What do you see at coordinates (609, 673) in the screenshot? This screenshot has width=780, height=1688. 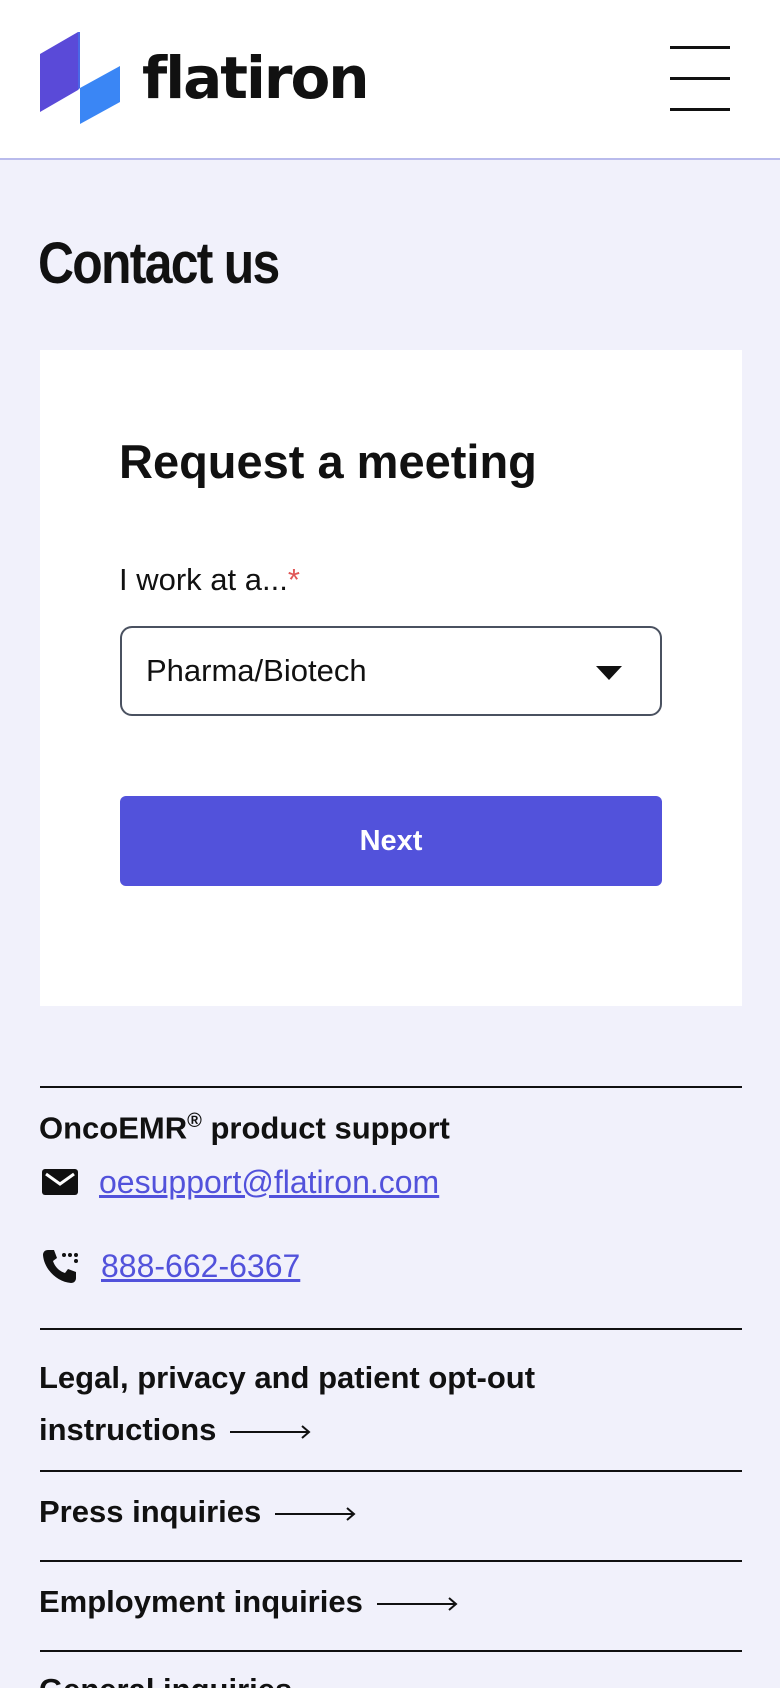 I see `caret-down-icon` at bounding box center [609, 673].